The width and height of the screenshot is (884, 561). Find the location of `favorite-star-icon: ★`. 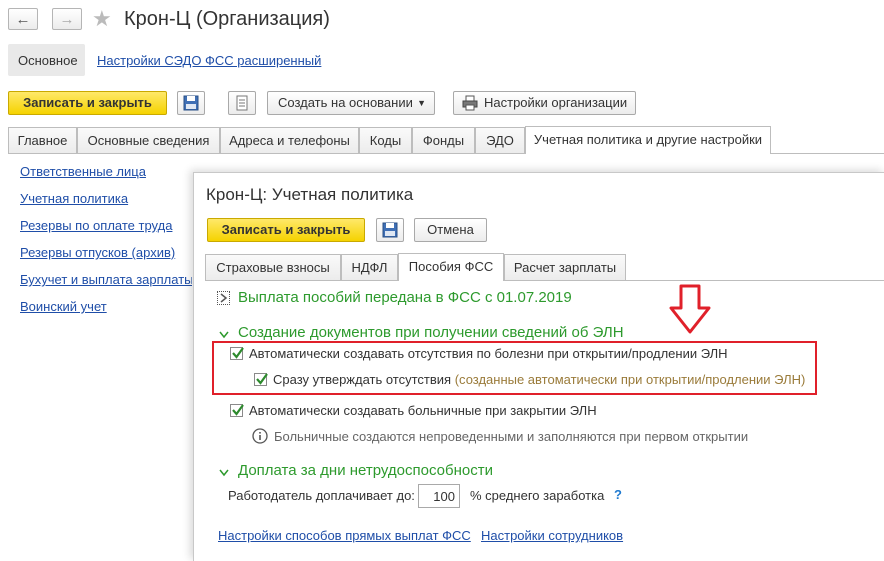

favorite-star-icon: ★ is located at coordinates (102, 19).